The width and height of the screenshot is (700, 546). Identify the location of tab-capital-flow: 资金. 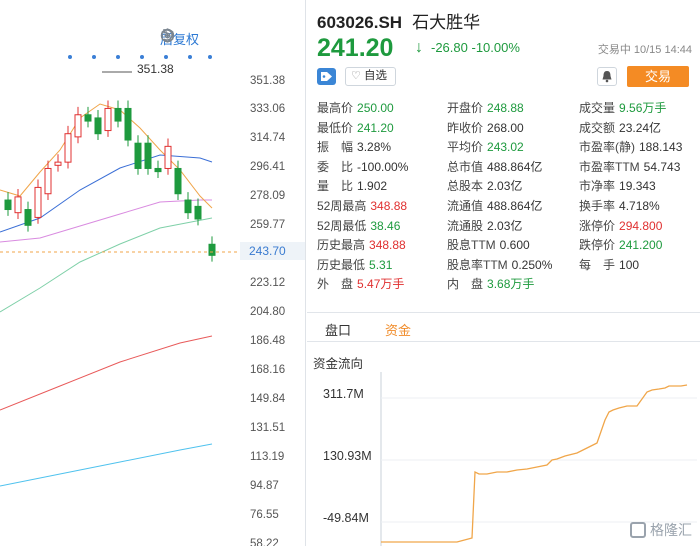
(398, 329).